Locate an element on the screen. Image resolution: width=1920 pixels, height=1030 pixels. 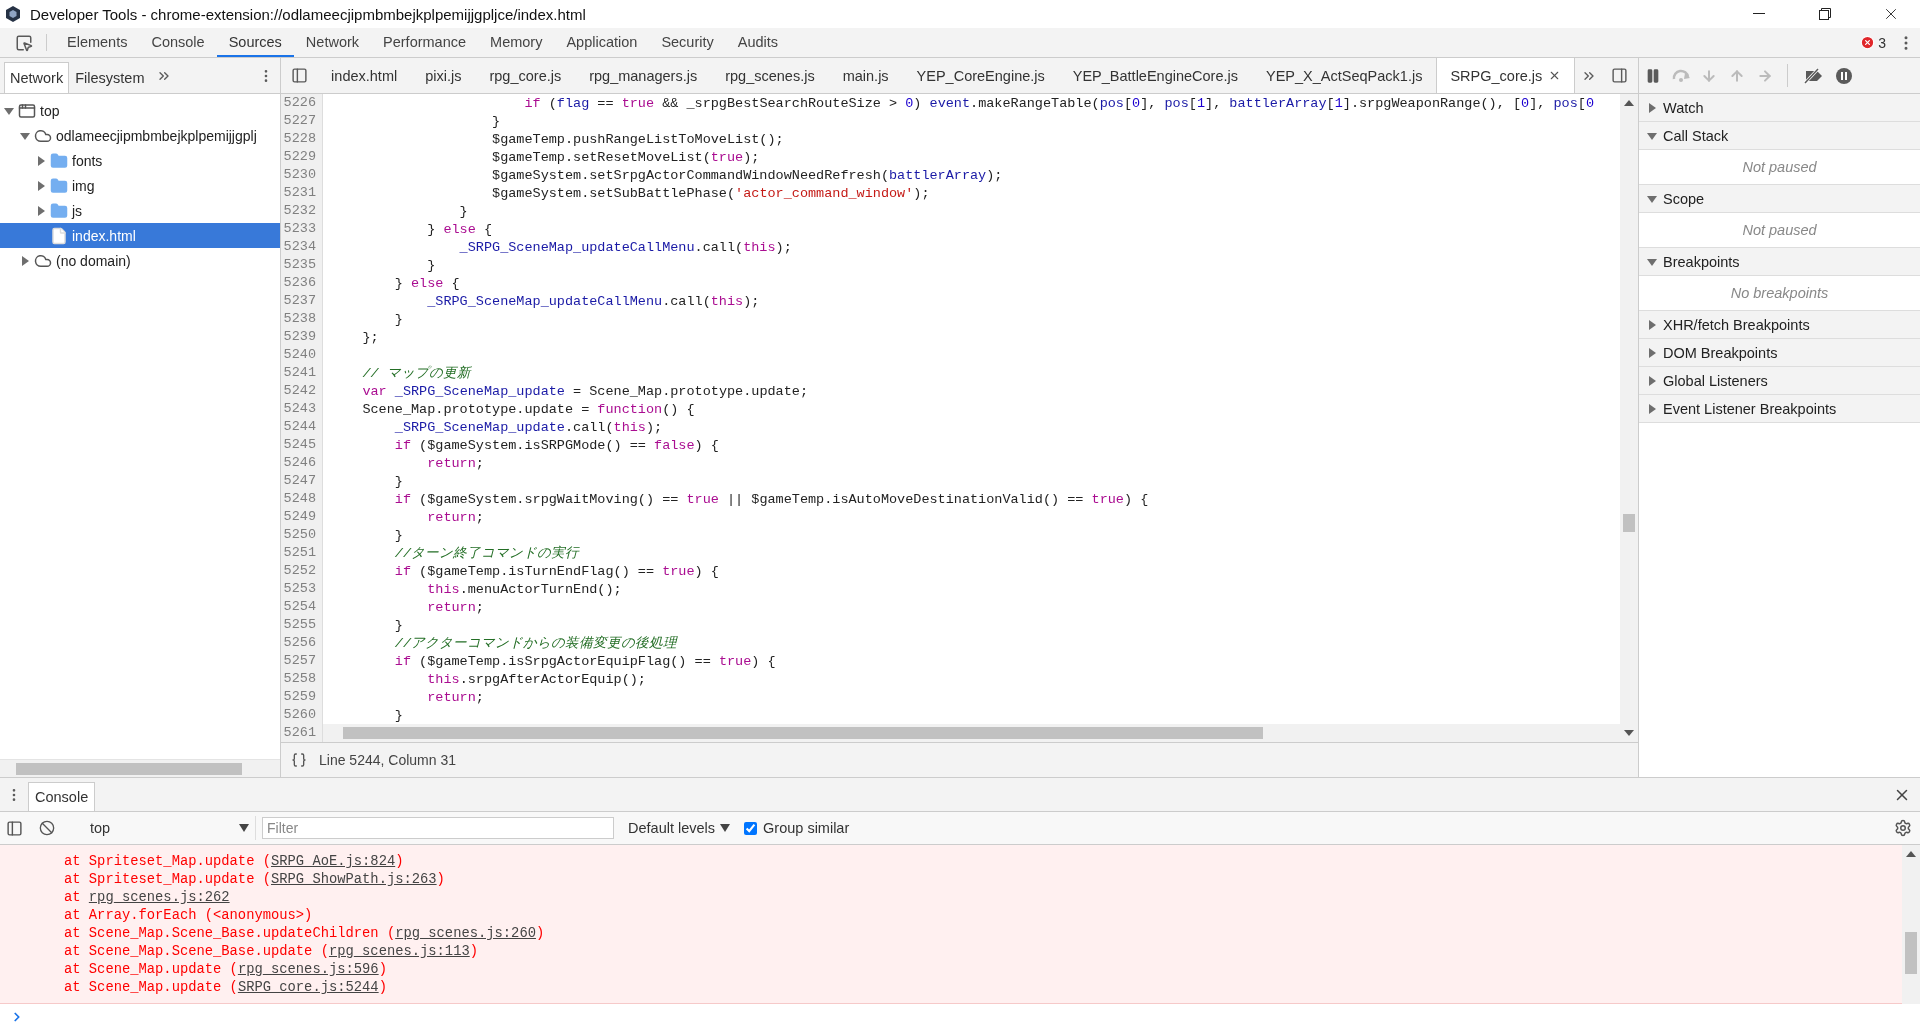
line-number: 5233 is located at coordinates (302, 229).